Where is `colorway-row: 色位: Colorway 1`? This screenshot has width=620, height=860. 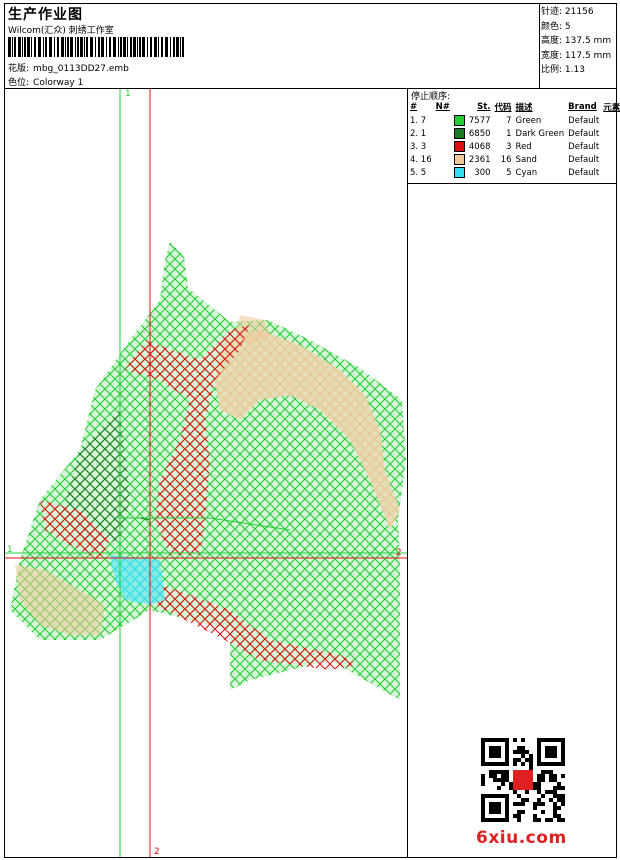 colorway-row: 色位: Colorway 1 is located at coordinates (45, 81).